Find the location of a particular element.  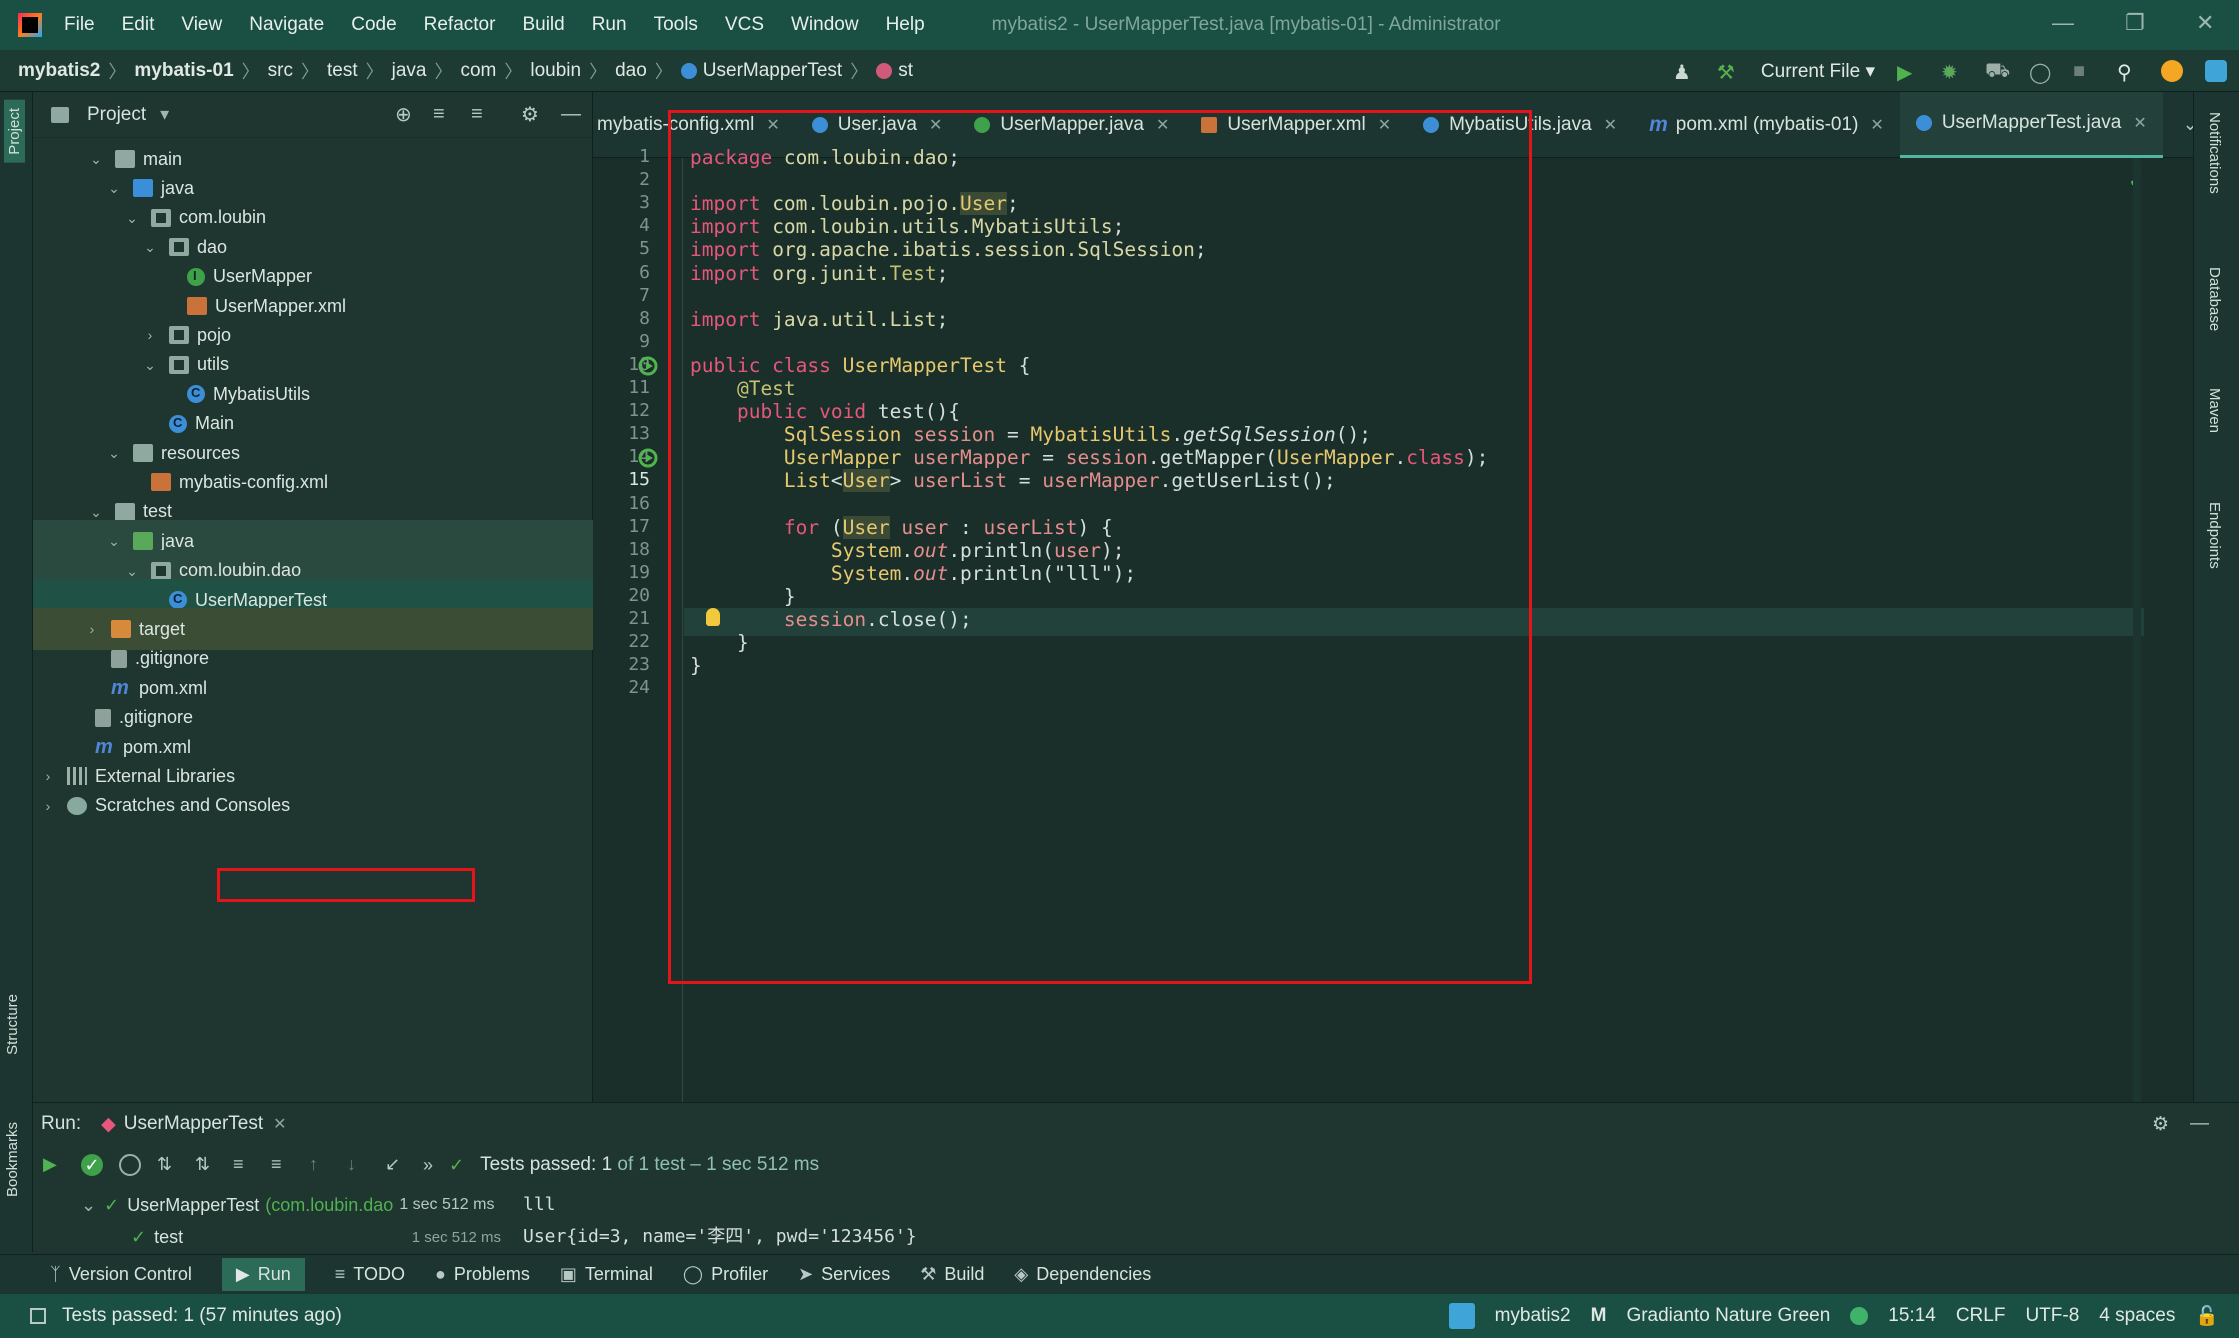

run-tab: UserMapperTest is located at coordinates (193, 1124).